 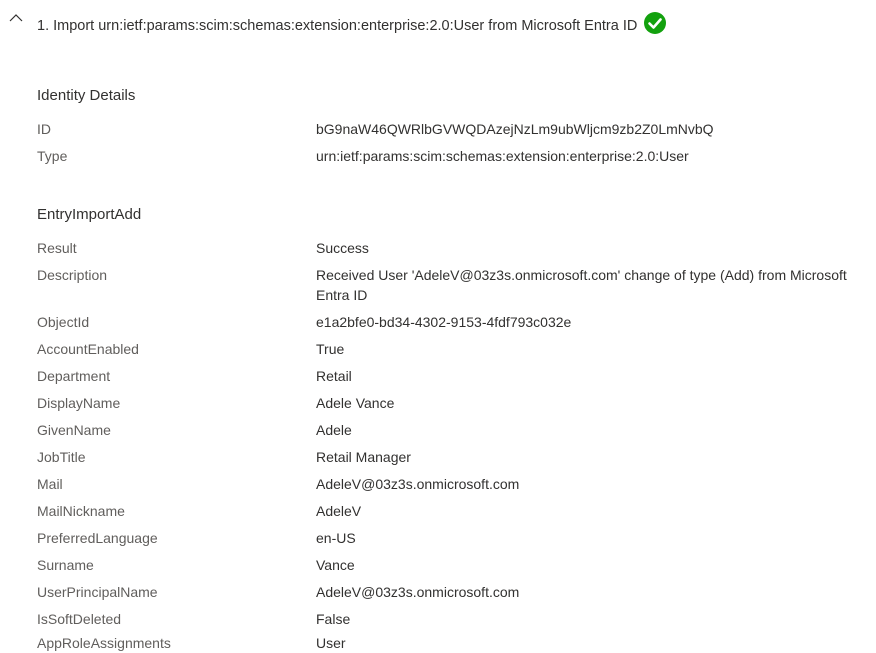 What do you see at coordinates (334, 376) in the screenshot?
I see `entry-value: Retail` at bounding box center [334, 376].